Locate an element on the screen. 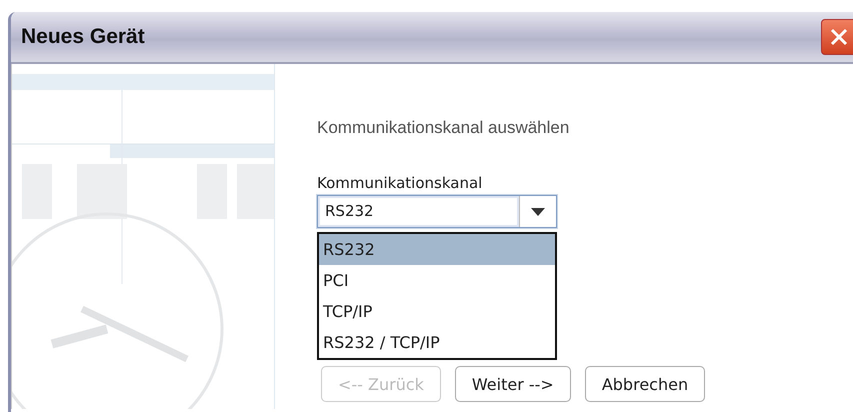 The width and height of the screenshot is (853, 412). dropdown-option: RS232 is located at coordinates (437, 249).